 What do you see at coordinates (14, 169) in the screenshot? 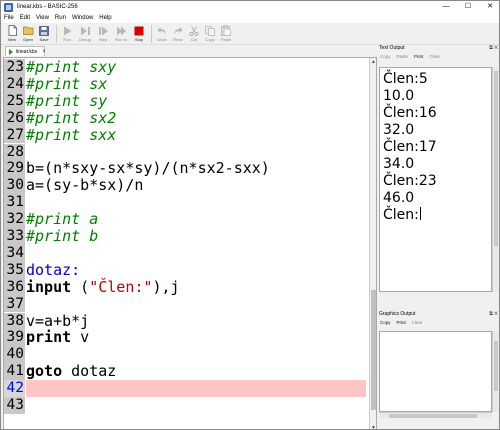
I see `line-number: 29` at bounding box center [14, 169].